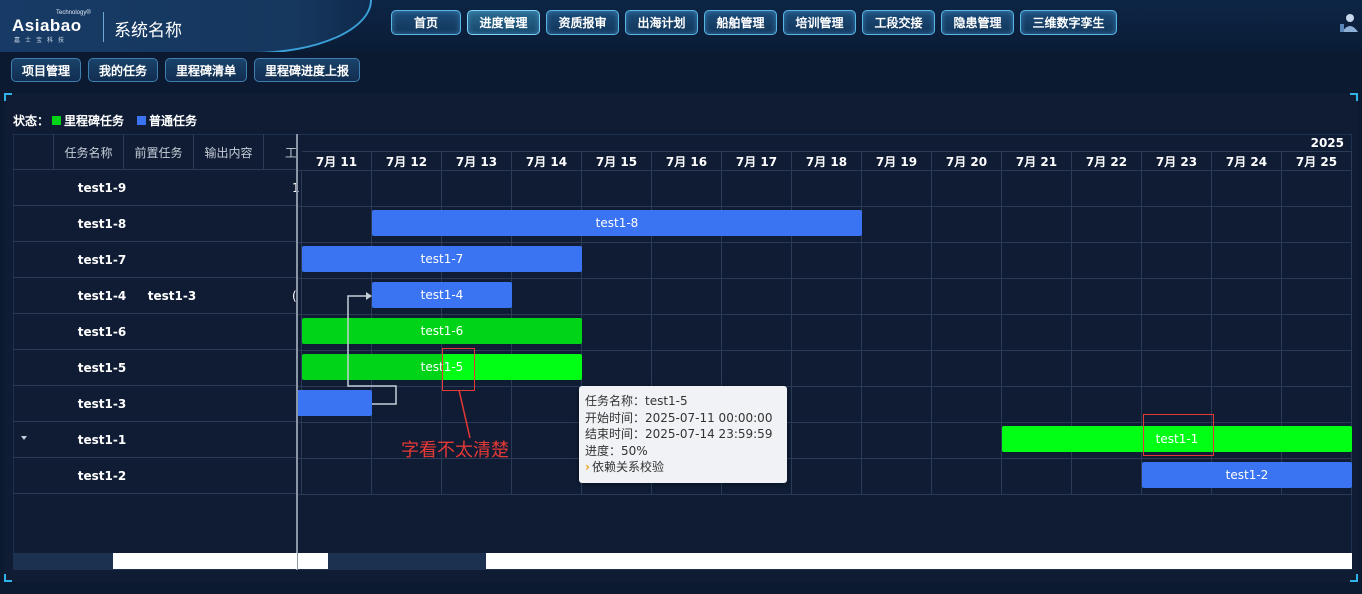 This screenshot has height=594, width=1362. I want to click on table-row: test1-91, so click(156, 188).